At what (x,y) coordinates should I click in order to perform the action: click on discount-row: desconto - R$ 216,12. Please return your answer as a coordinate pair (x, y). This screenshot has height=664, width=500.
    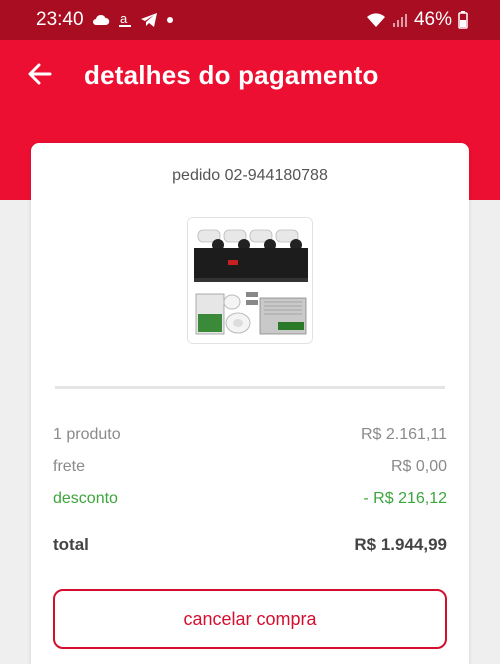
    Looking at the image, I should click on (250, 499).